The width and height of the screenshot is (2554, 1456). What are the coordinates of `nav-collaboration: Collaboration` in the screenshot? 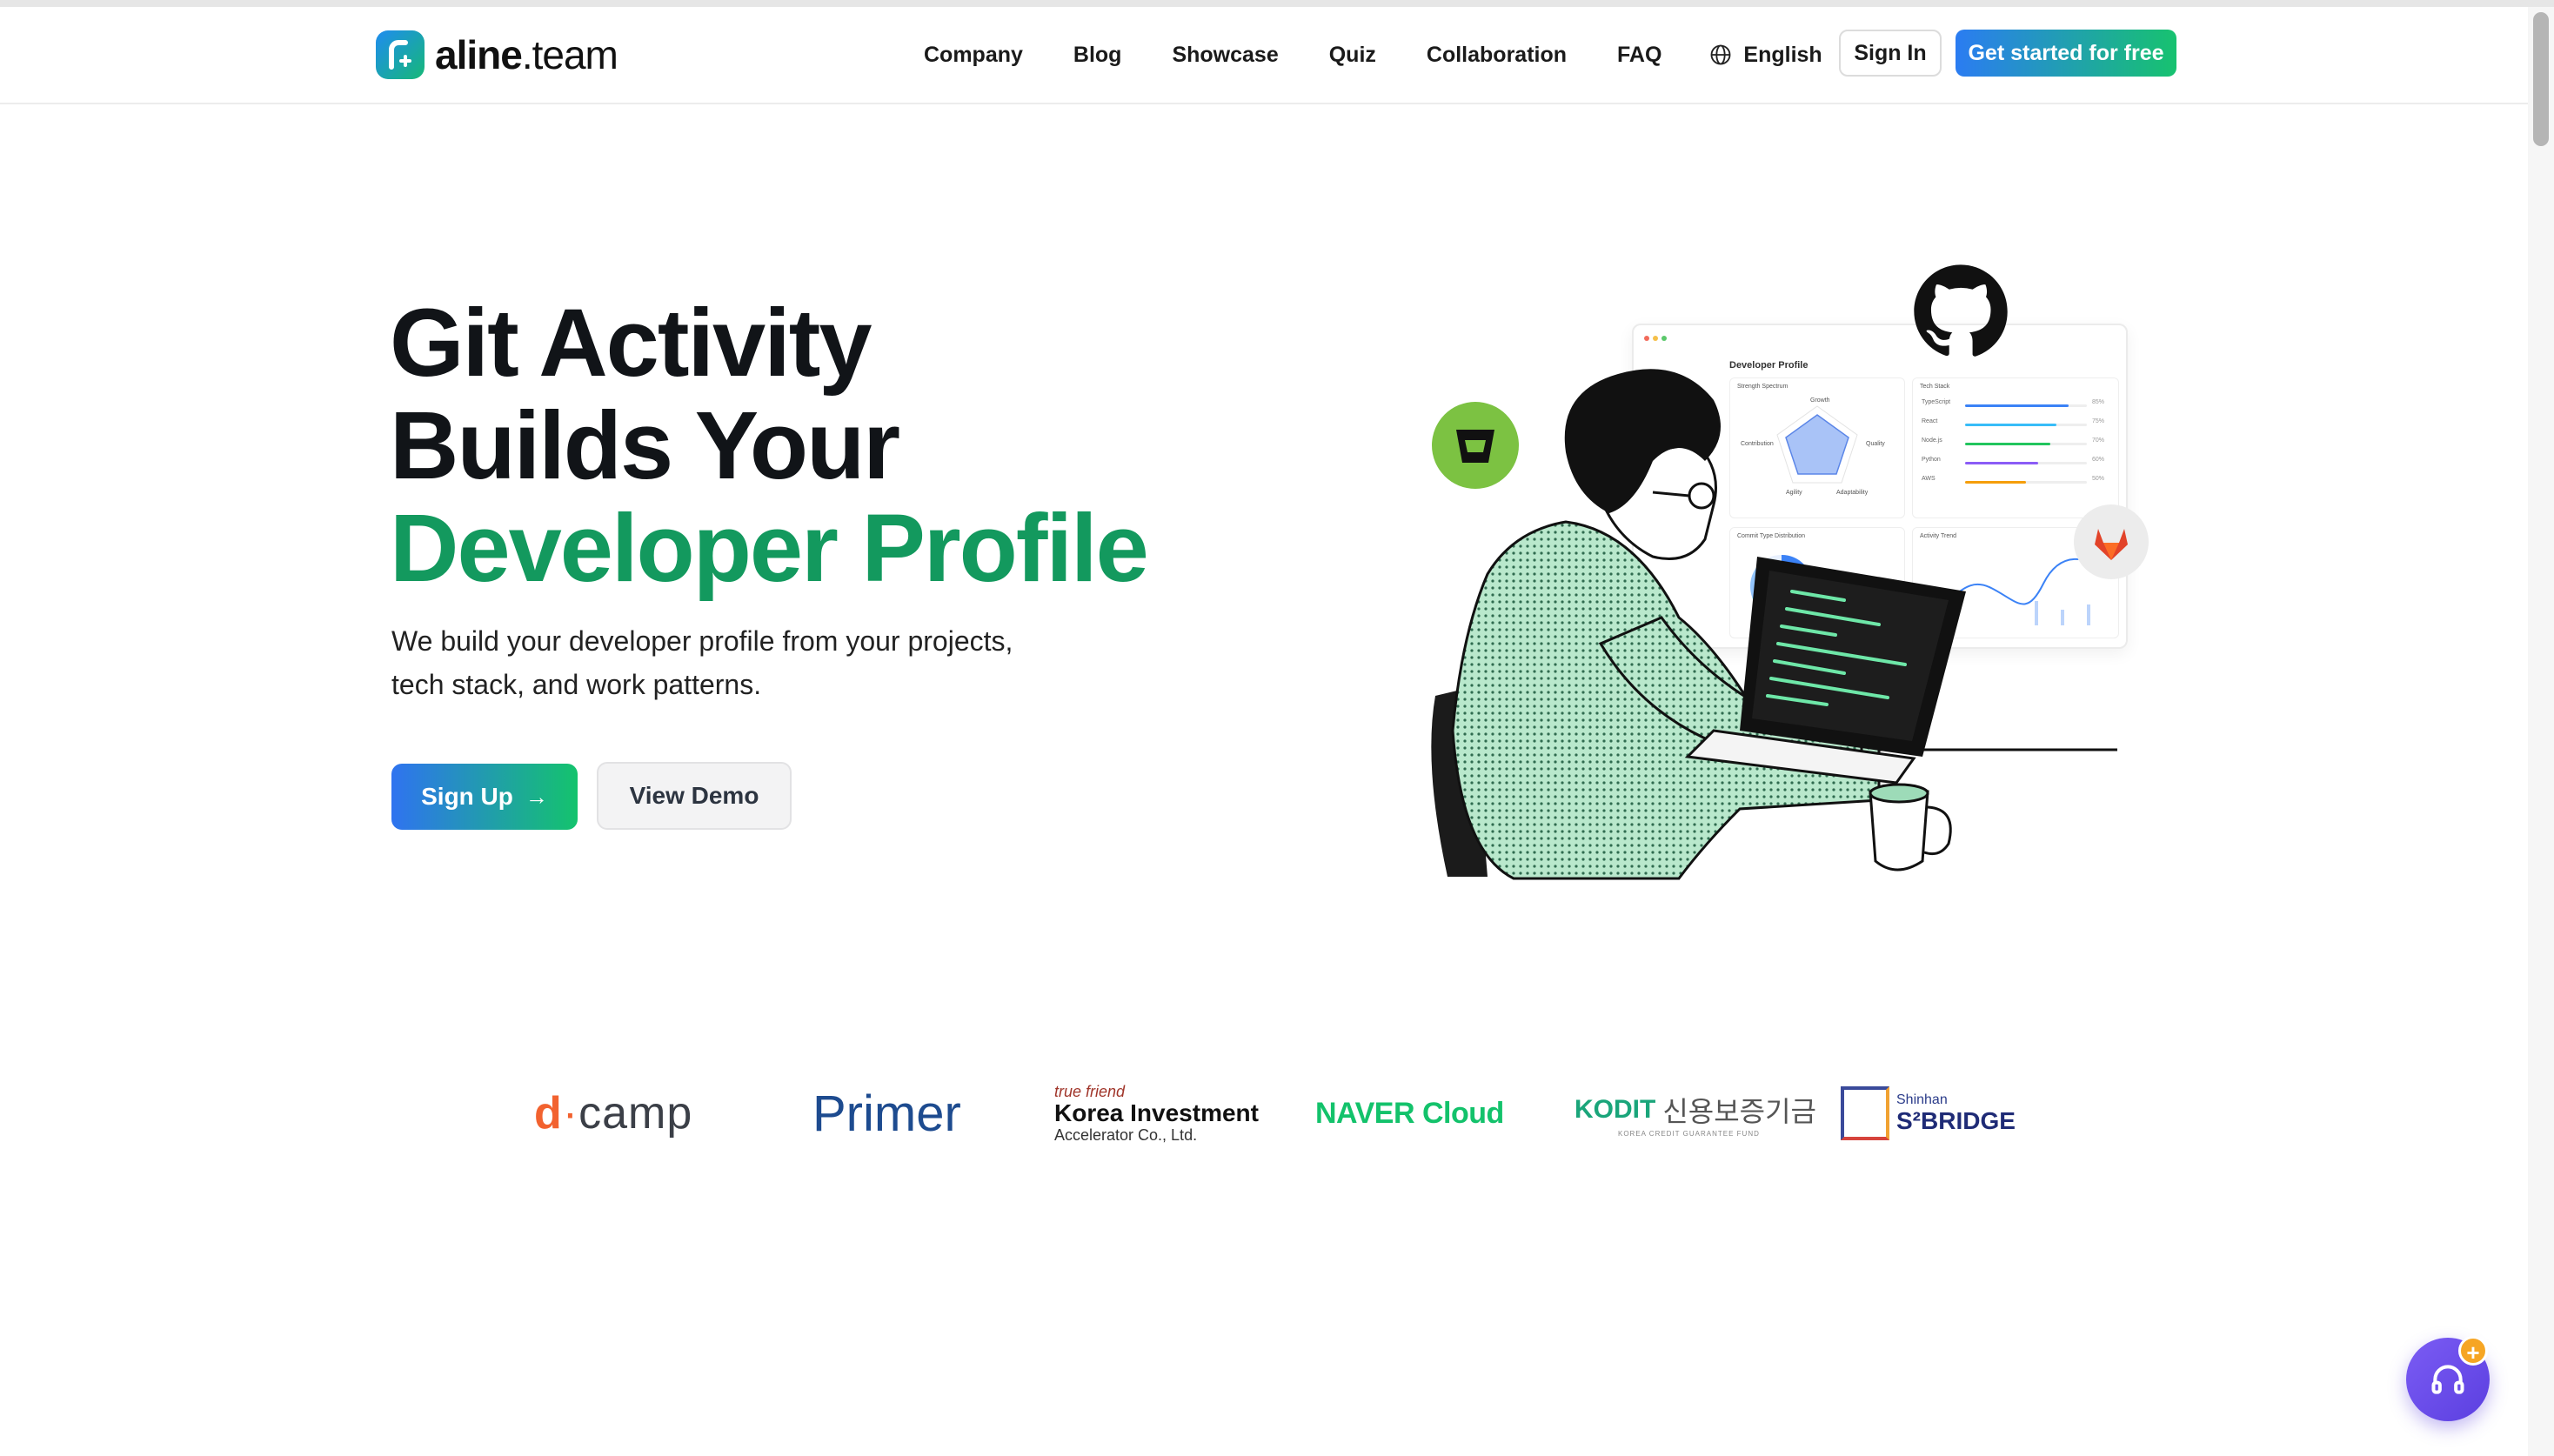 It's located at (1497, 55).